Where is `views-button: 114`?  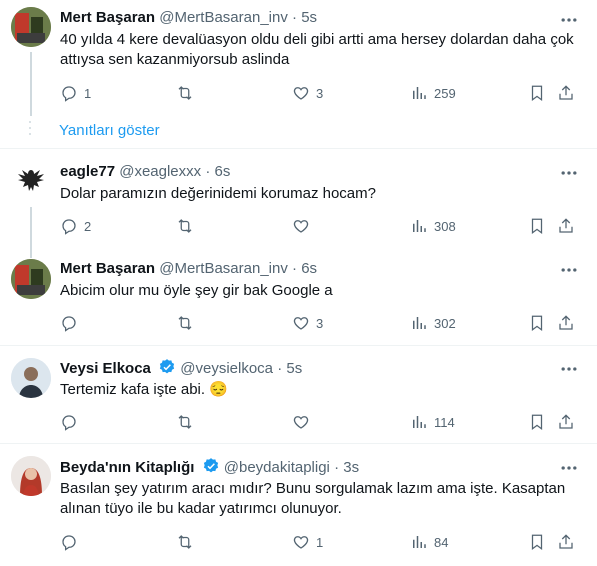 views-button: 114 is located at coordinates (432, 422).